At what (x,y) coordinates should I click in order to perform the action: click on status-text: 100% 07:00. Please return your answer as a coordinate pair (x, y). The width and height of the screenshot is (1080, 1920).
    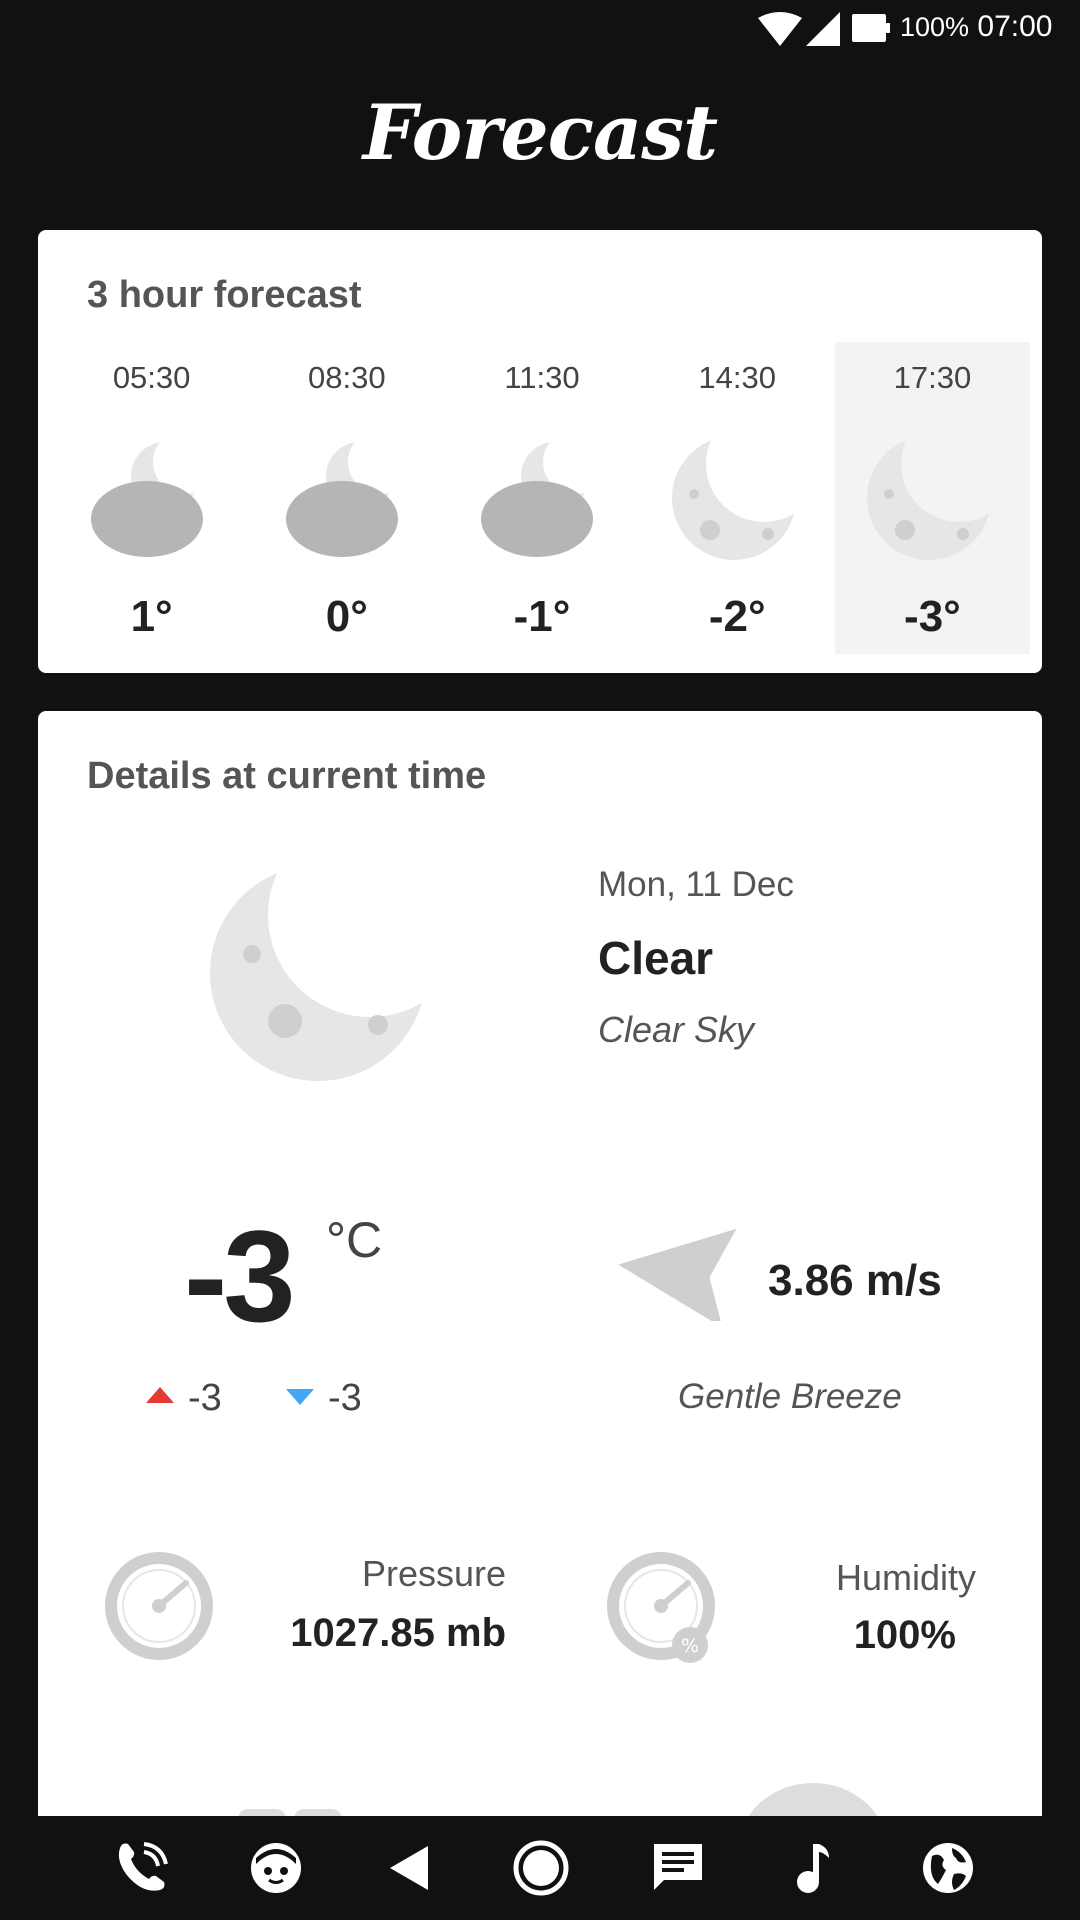
    Looking at the image, I should click on (976, 27).